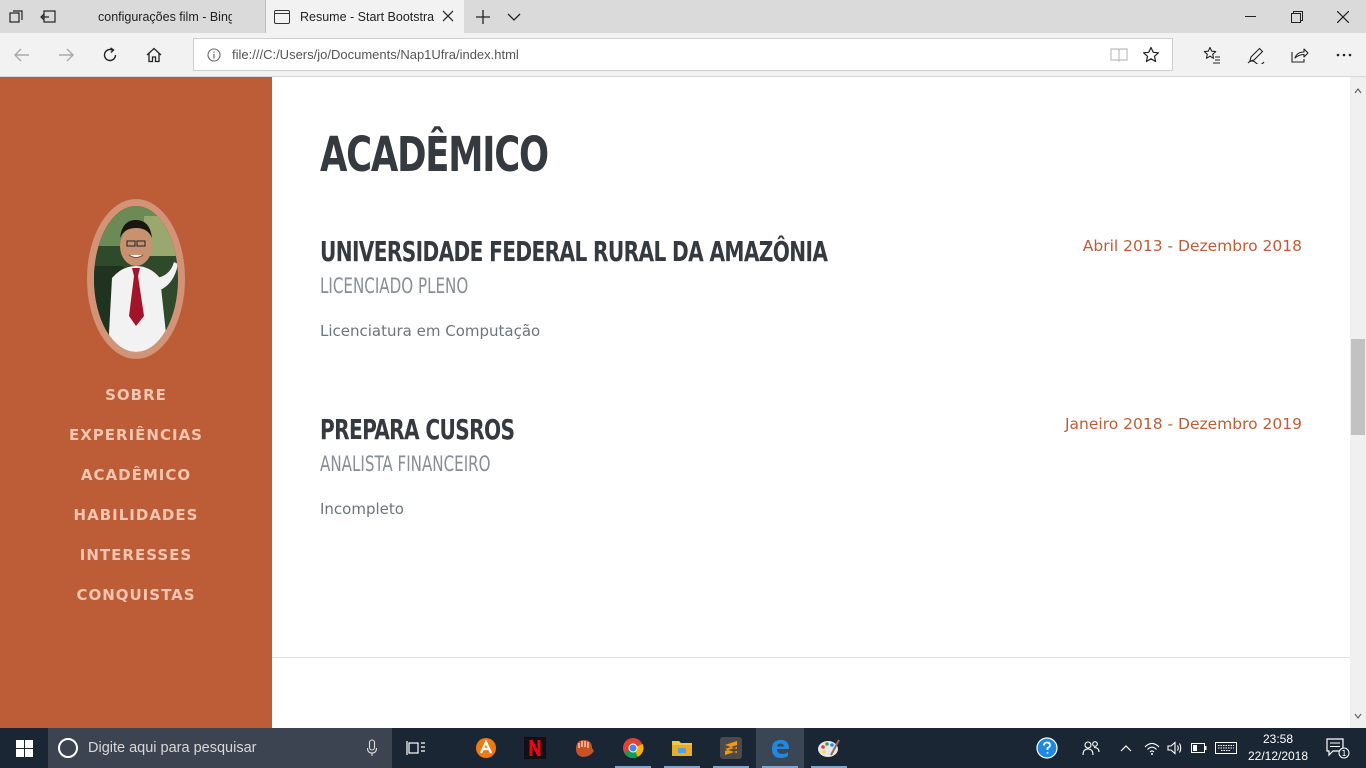 The image size is (1366, 768). I want to click on profile-photo, so click(136, 279).